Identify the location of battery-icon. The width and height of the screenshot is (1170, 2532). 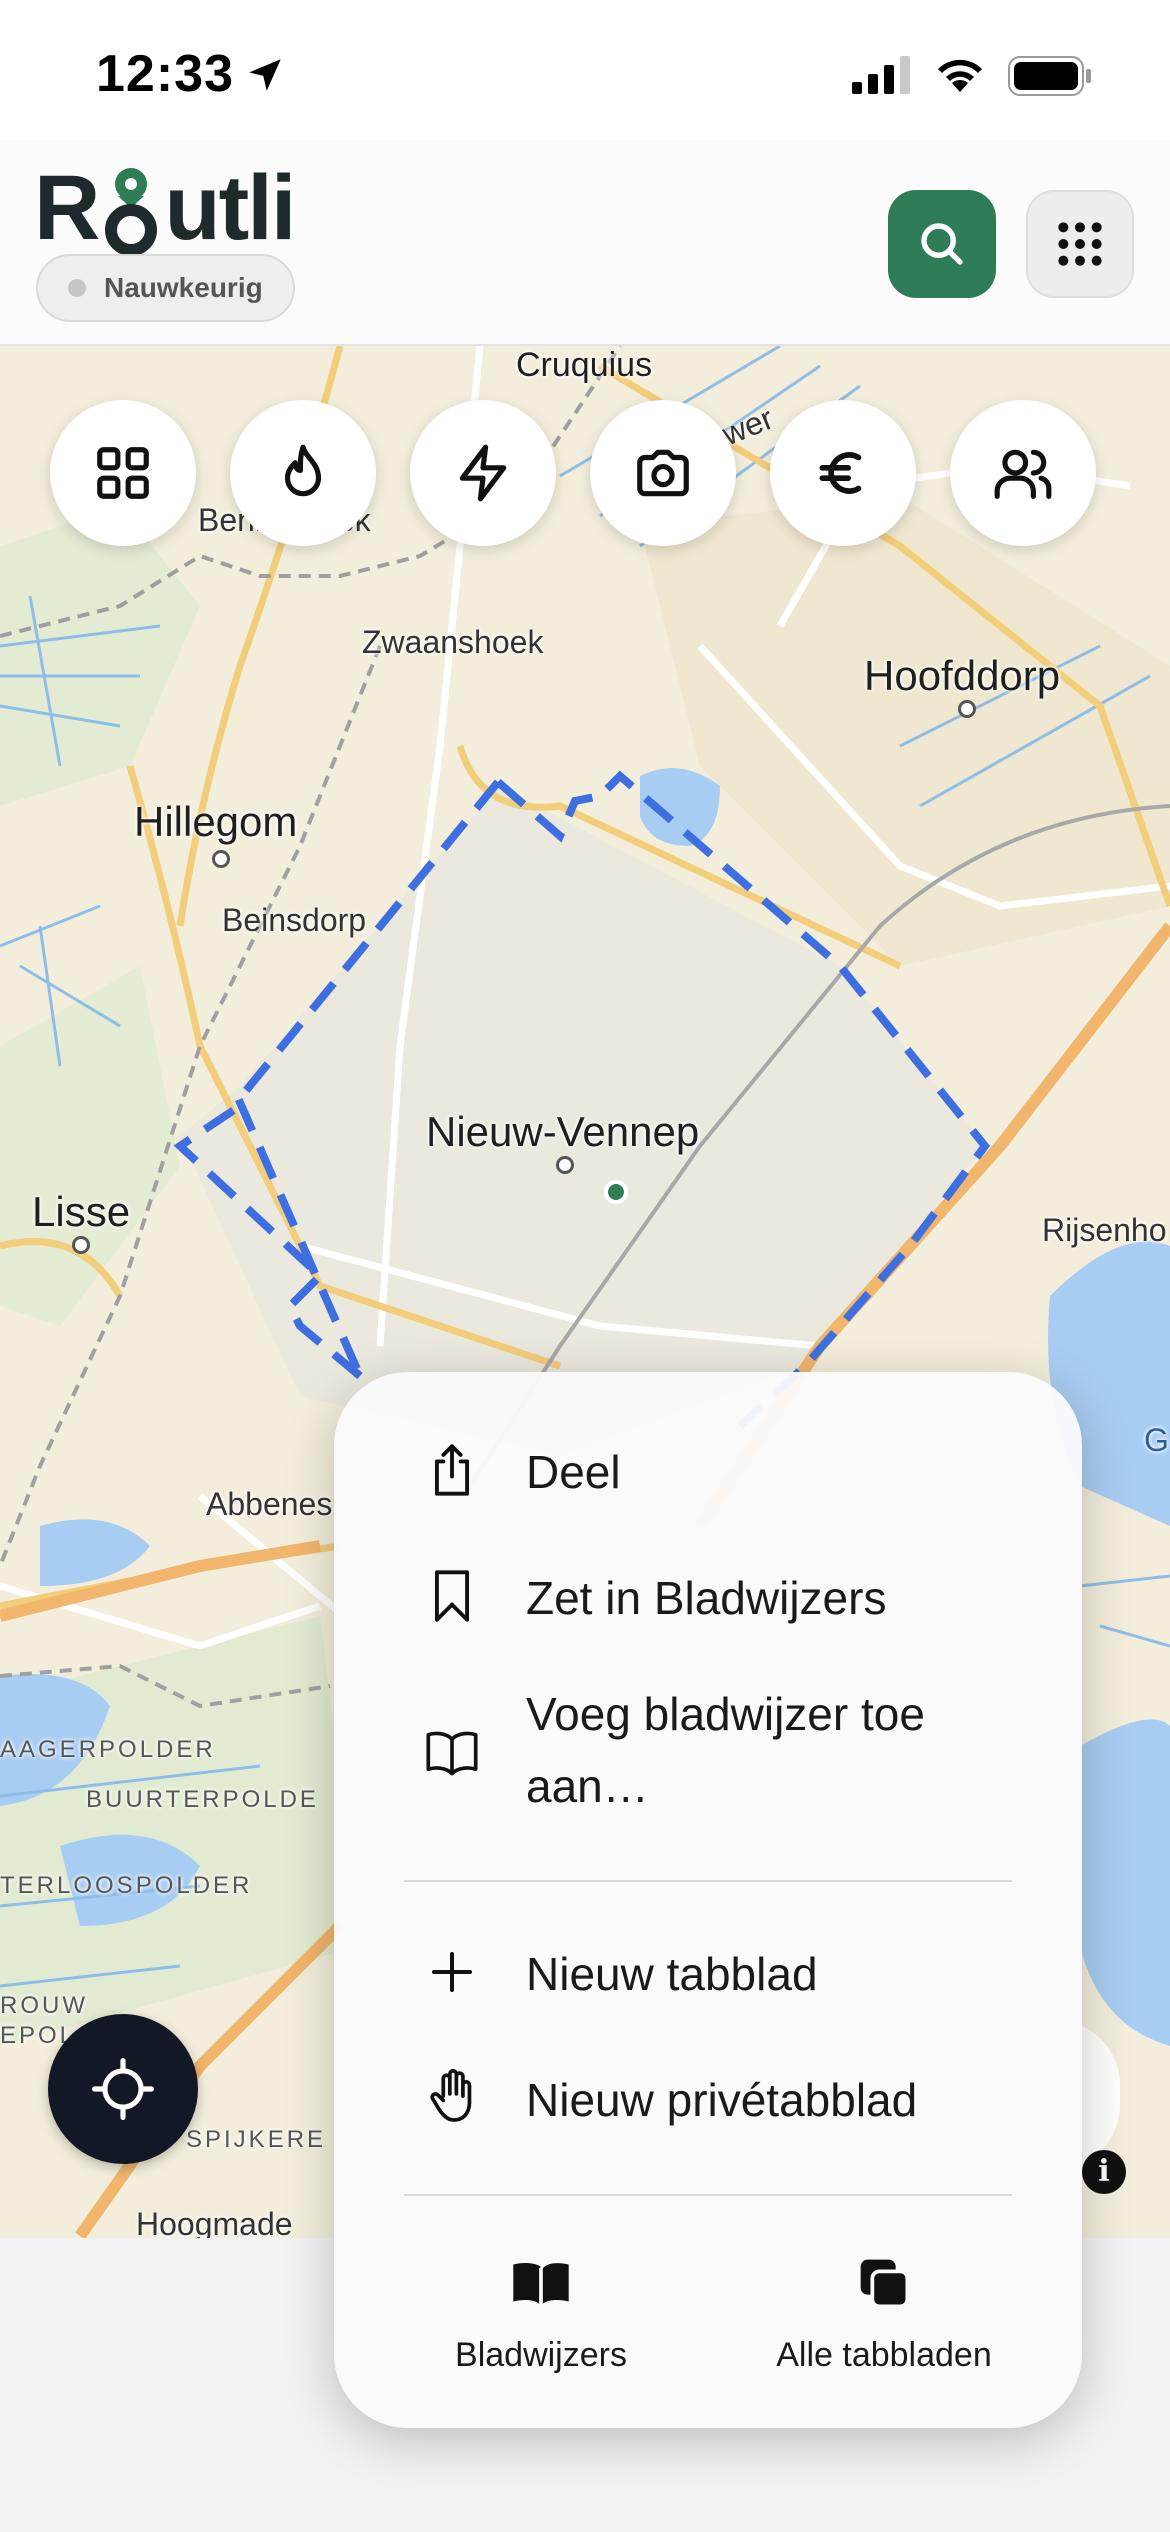
(1049, 76).